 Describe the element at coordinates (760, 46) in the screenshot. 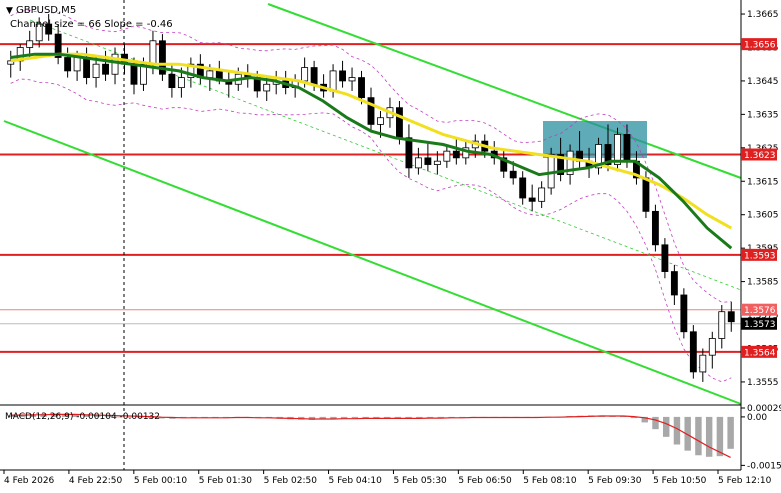

I see `level-tag-label: 1.3656` at that location.